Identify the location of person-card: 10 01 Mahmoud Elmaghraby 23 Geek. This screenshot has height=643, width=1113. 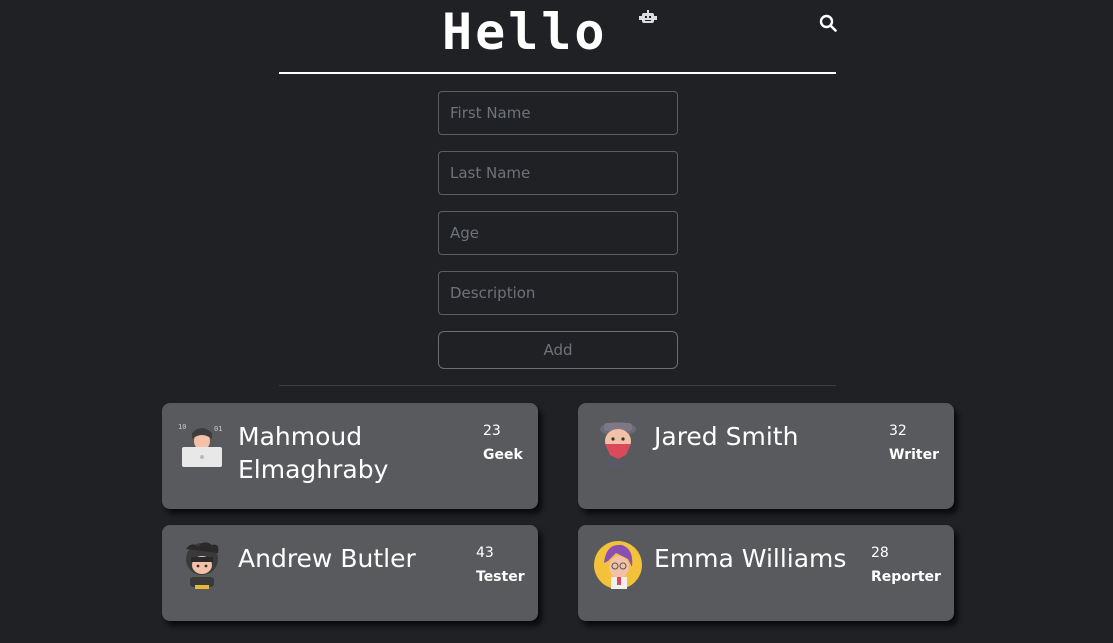
(350, 456).